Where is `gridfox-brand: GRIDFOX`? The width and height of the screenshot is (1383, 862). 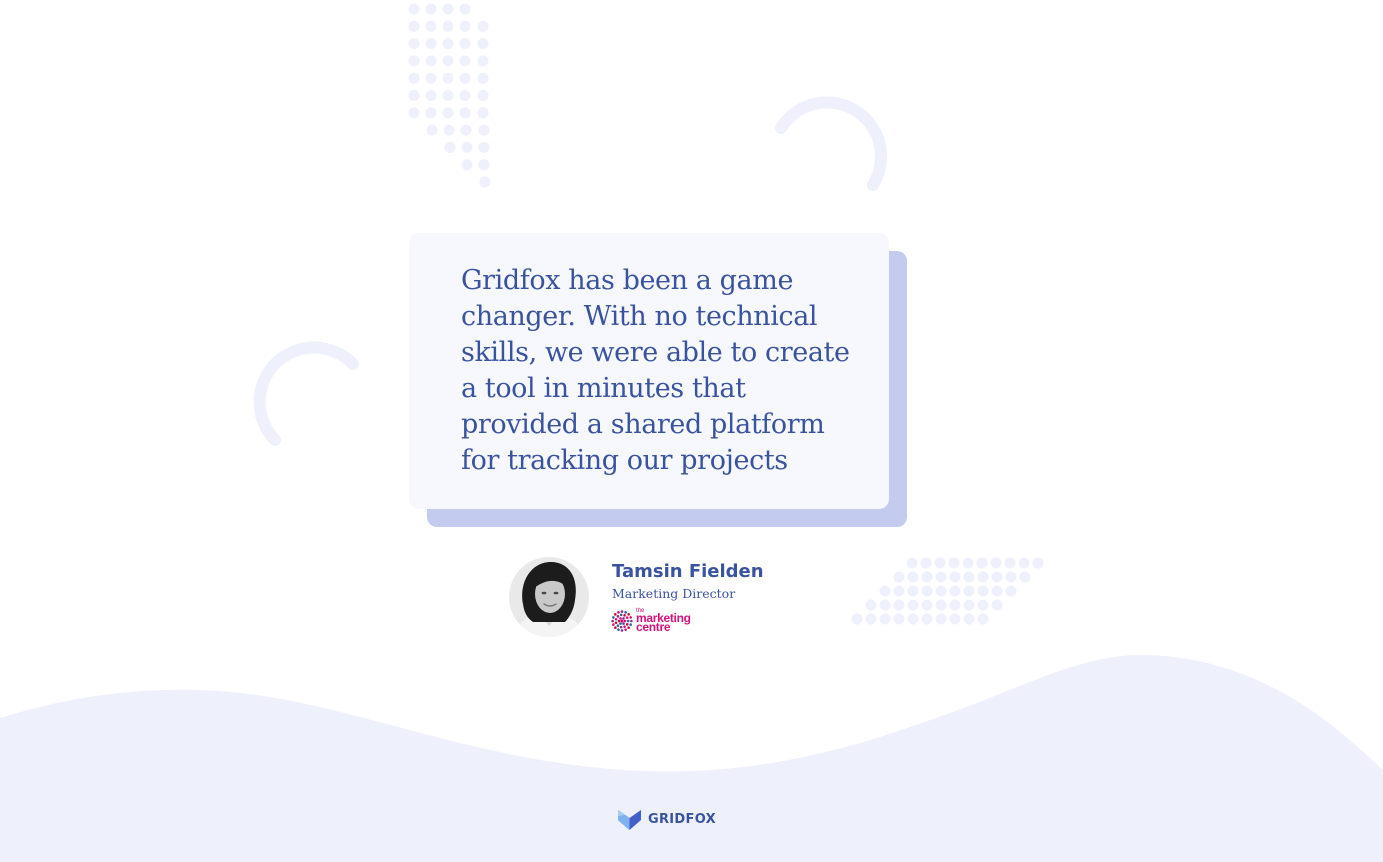 gridfox-brand: GRIDFOX is located at coordinates (666, 819).